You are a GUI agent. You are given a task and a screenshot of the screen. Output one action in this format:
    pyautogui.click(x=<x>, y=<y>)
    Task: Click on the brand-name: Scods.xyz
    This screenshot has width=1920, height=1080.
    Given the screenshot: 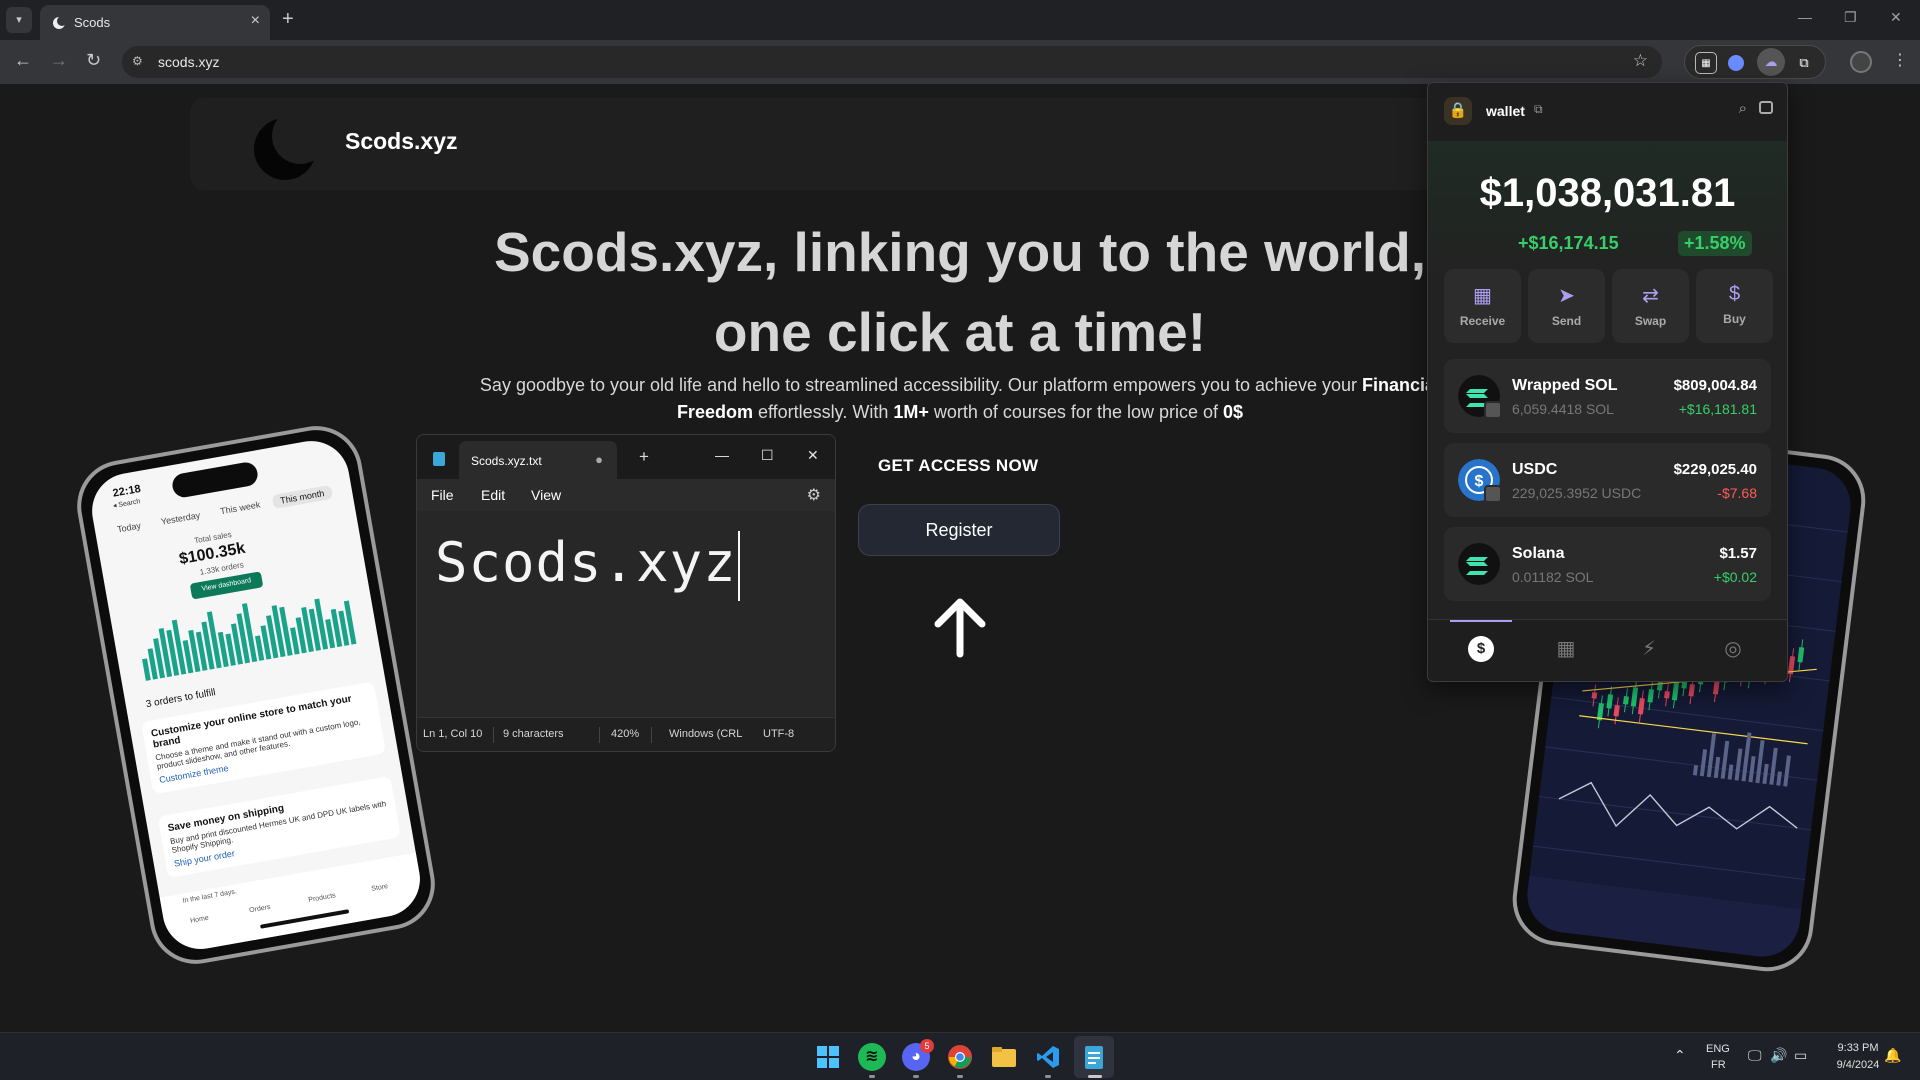 What is the action you would take?
    pyautogui.click(x=401, y=141)
    